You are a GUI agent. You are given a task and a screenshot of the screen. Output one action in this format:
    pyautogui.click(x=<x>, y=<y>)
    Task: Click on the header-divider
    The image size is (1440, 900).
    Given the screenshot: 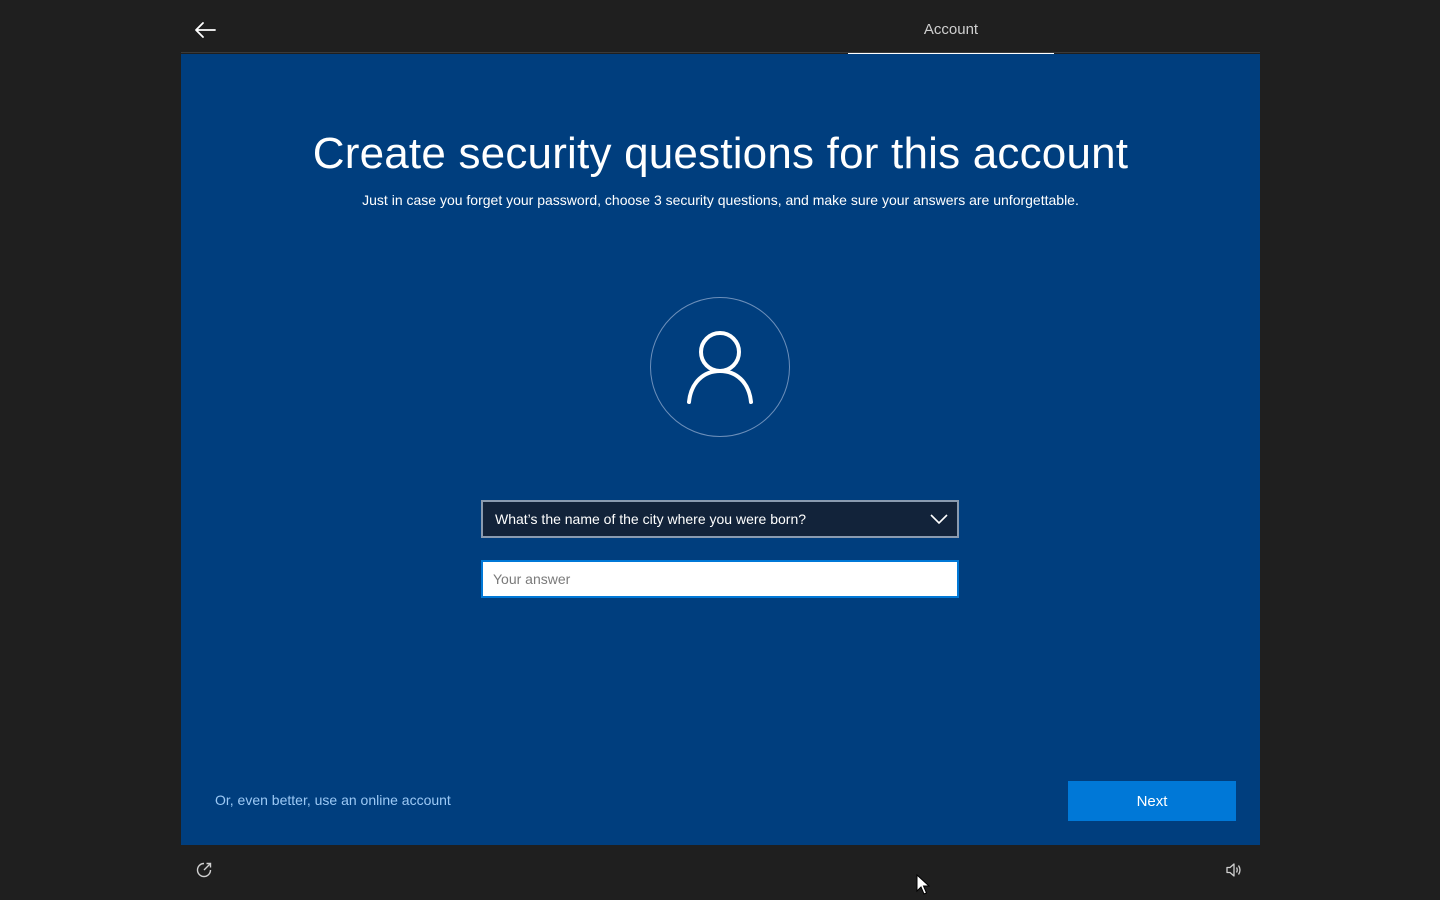 What is the action you would take?
    pyautogui.click(x=720, y=52)
    